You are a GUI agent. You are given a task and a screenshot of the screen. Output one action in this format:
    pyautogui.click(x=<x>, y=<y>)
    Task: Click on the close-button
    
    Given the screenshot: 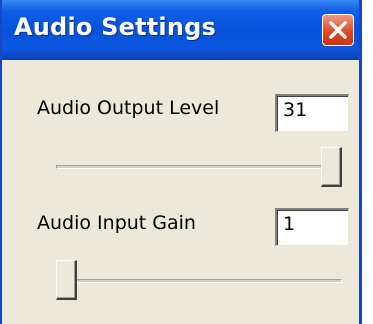 What is the action you would take?
    pyautogui.click(x=338, y=30)
    